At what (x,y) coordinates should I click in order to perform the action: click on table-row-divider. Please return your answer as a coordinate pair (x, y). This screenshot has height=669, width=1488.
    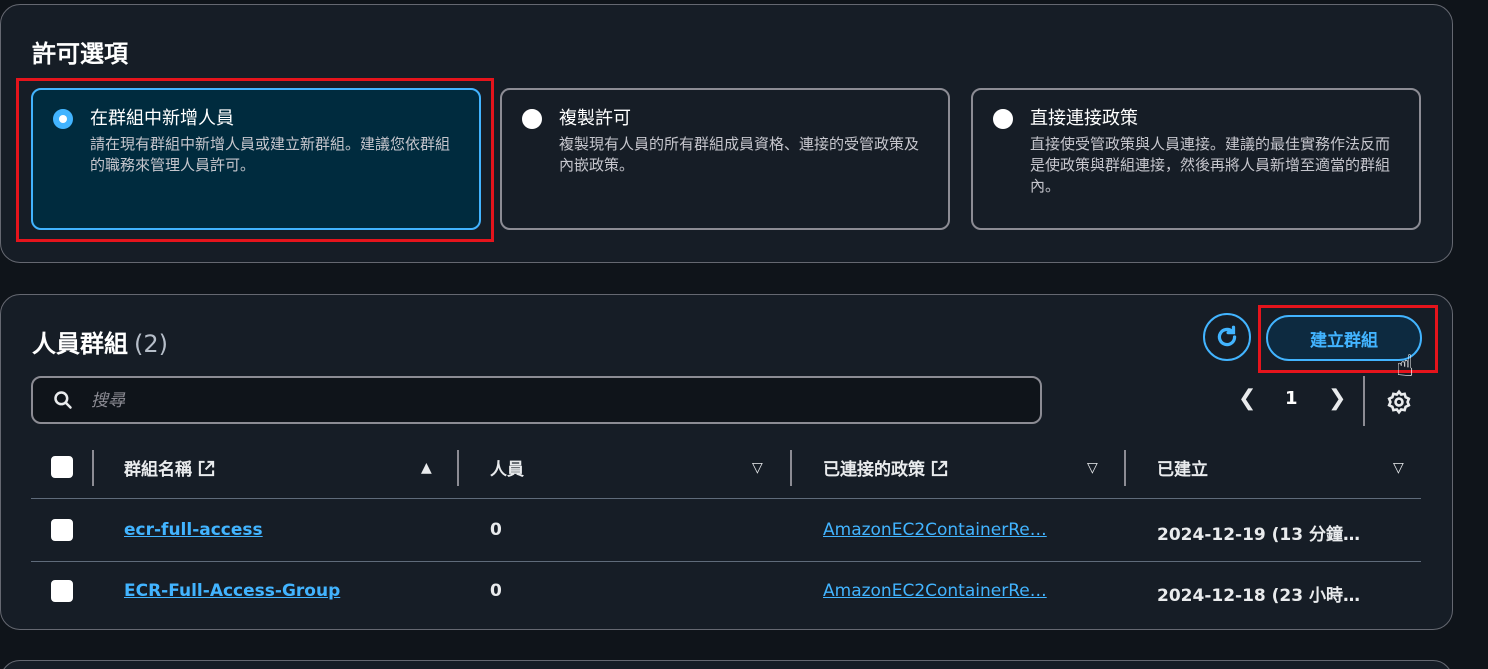
    Looking at the image, I should click on (726, 561).